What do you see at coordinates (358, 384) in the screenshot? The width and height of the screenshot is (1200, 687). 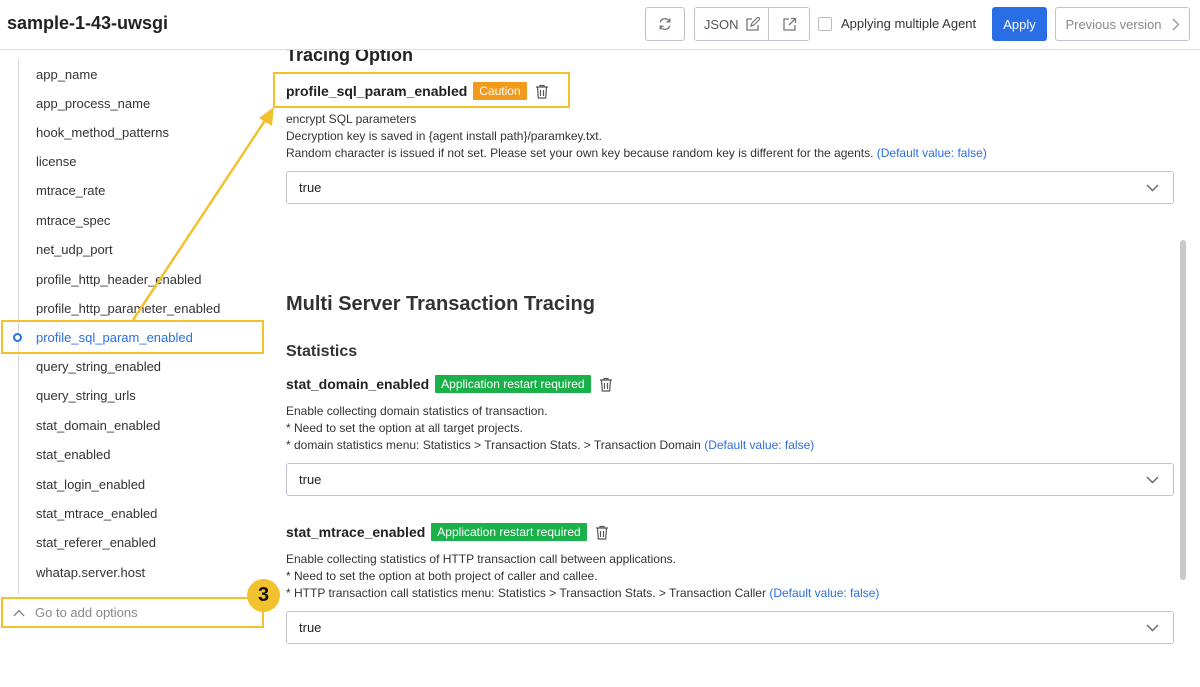 I see `option-name: stat_domain_enabled` at bounding box center [358, 384].